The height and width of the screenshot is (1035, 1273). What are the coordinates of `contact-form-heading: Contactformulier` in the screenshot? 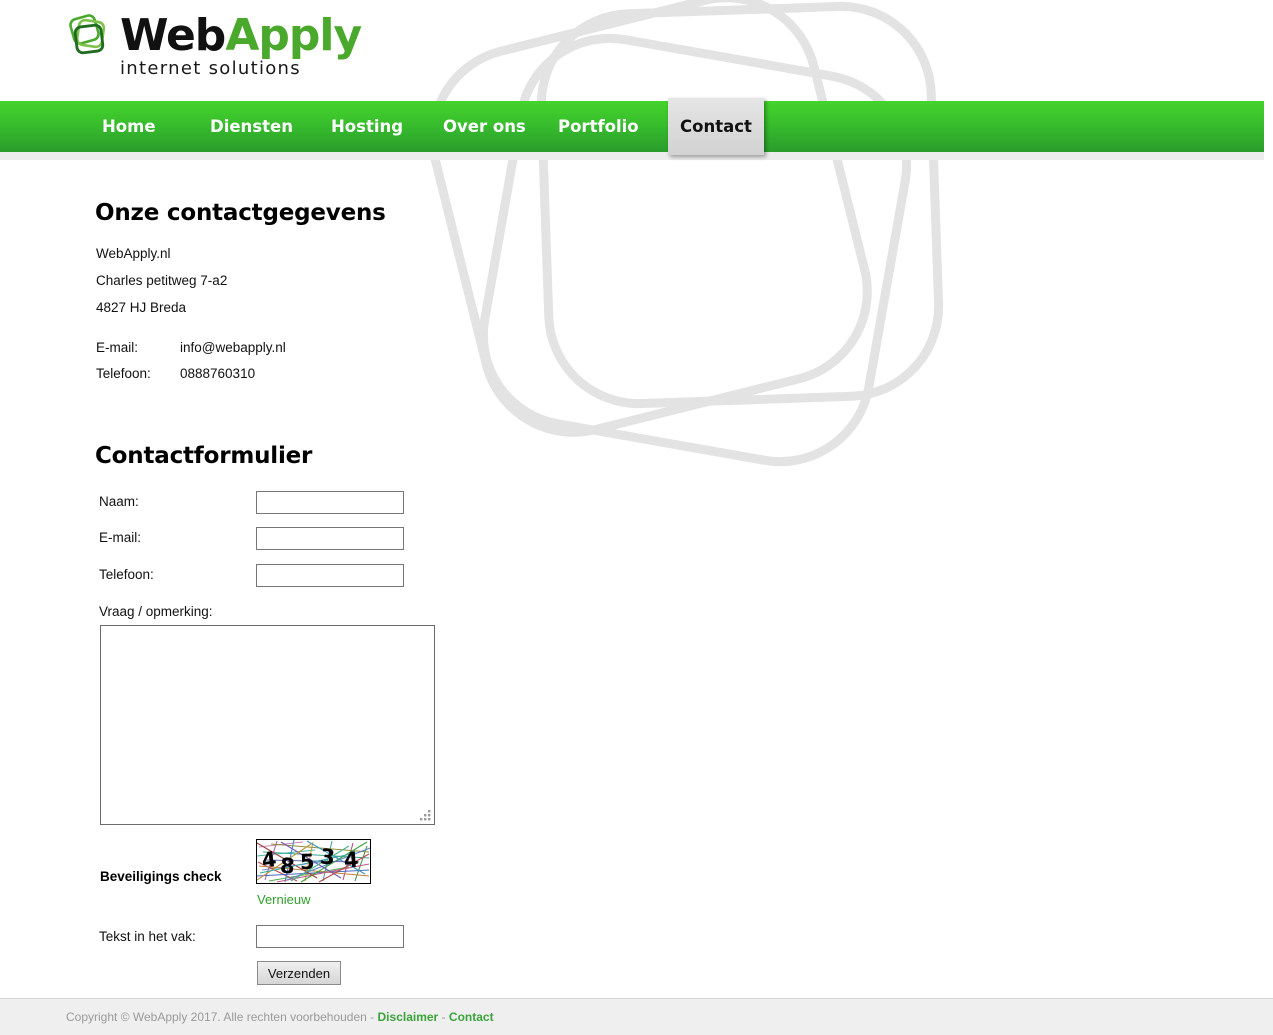 It's located at (204, 456).